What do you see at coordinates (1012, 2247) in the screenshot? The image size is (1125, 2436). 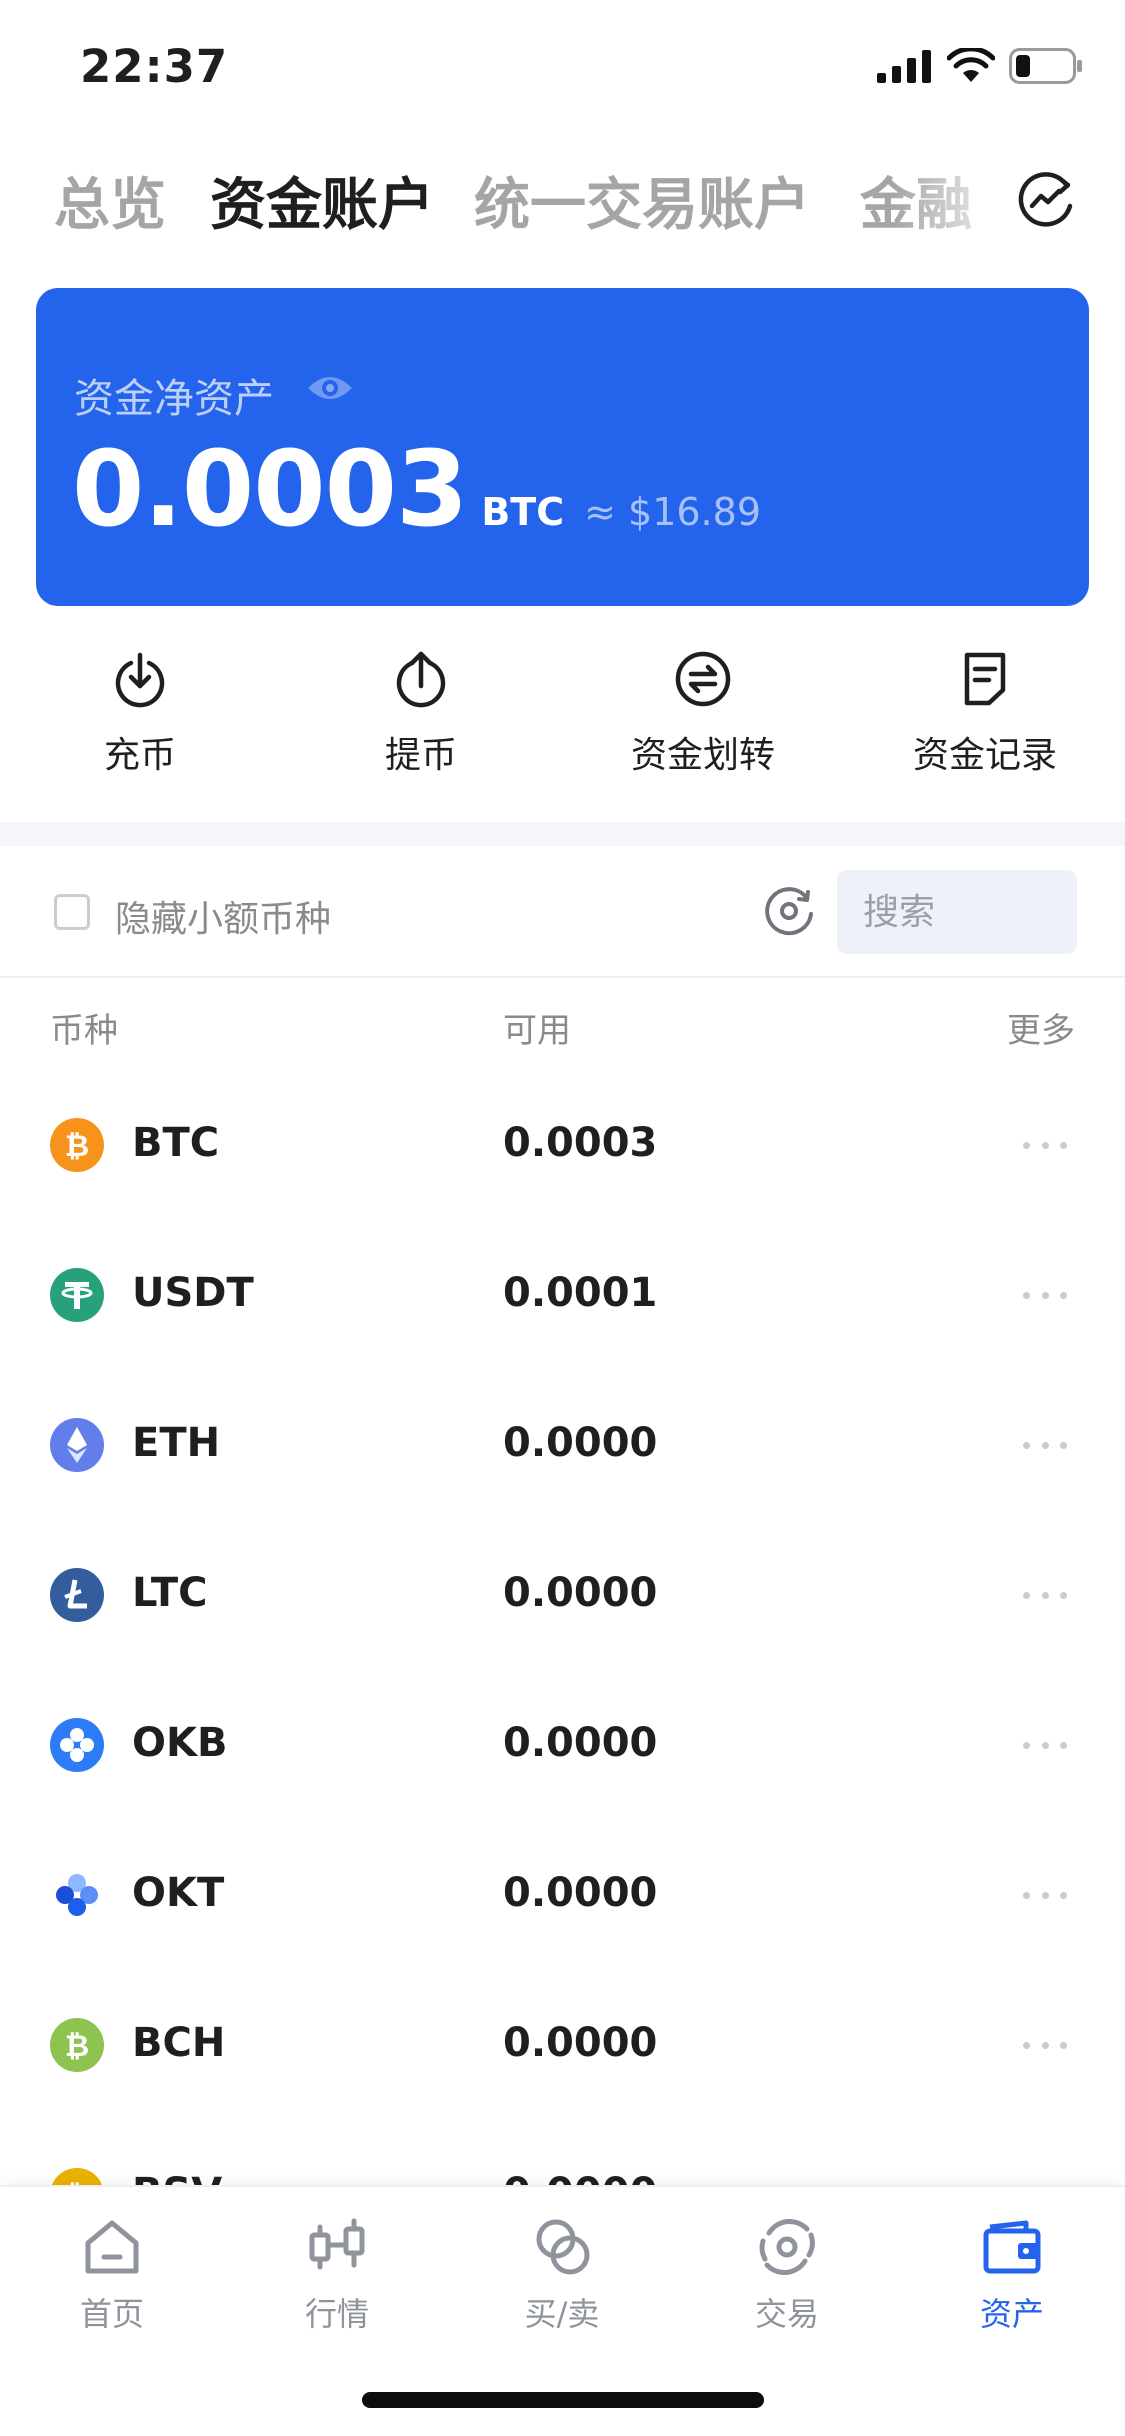 I see `wallet-icon` at bounding box center [1012, 2247].